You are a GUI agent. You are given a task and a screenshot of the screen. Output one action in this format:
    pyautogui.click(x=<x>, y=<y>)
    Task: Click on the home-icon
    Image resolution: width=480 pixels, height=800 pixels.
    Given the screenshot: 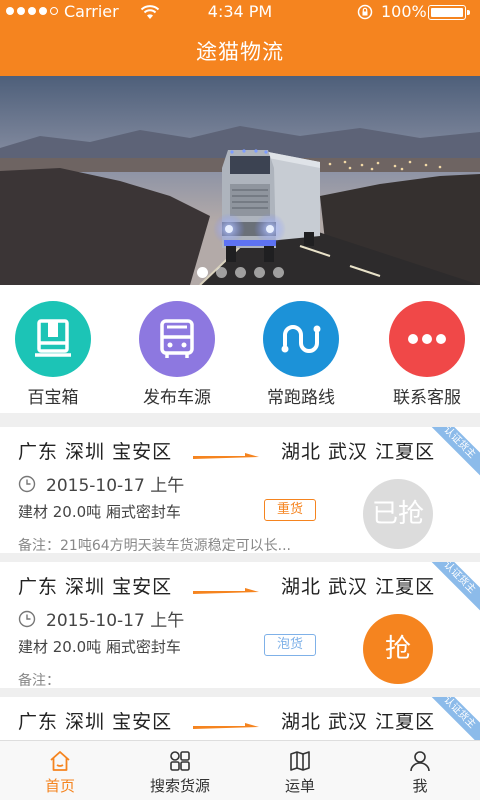 What is the action you would take?
    pyautogui.click(x=60, y=761)
    